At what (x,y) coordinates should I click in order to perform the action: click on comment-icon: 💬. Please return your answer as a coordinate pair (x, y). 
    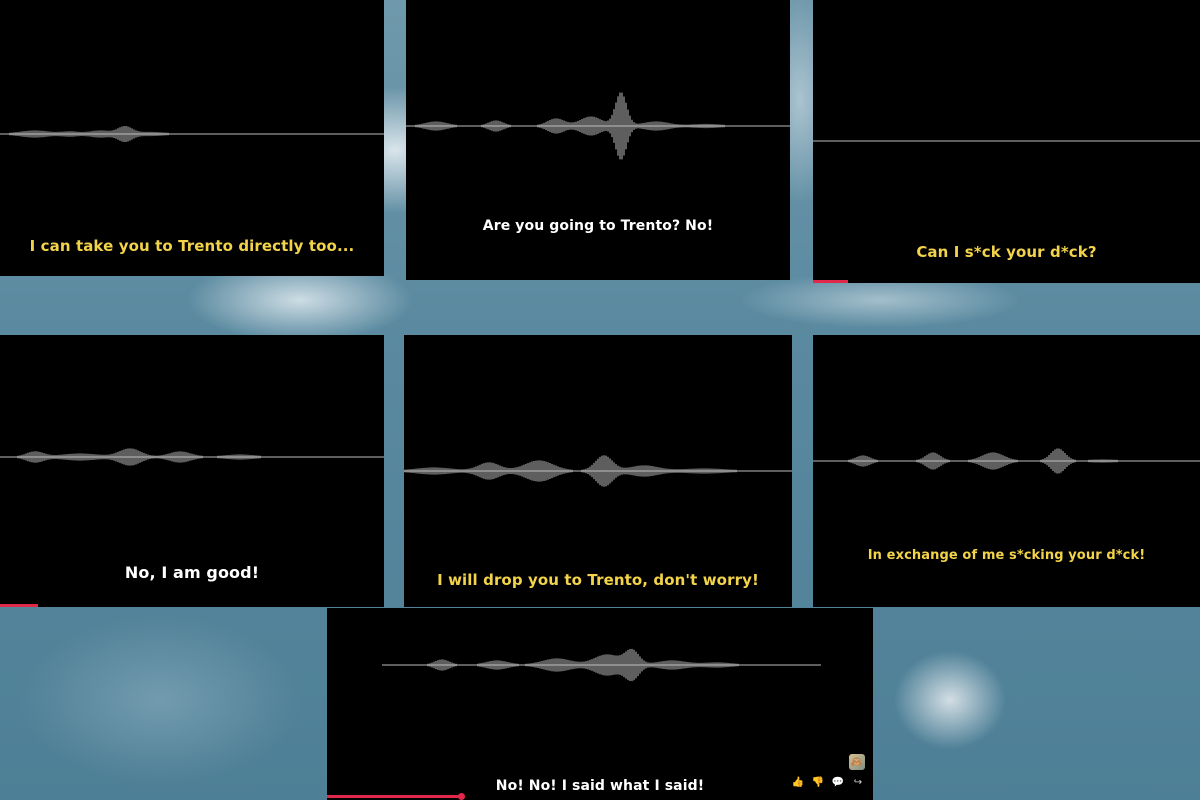
    Looking at the image, I should click on (838, 783).